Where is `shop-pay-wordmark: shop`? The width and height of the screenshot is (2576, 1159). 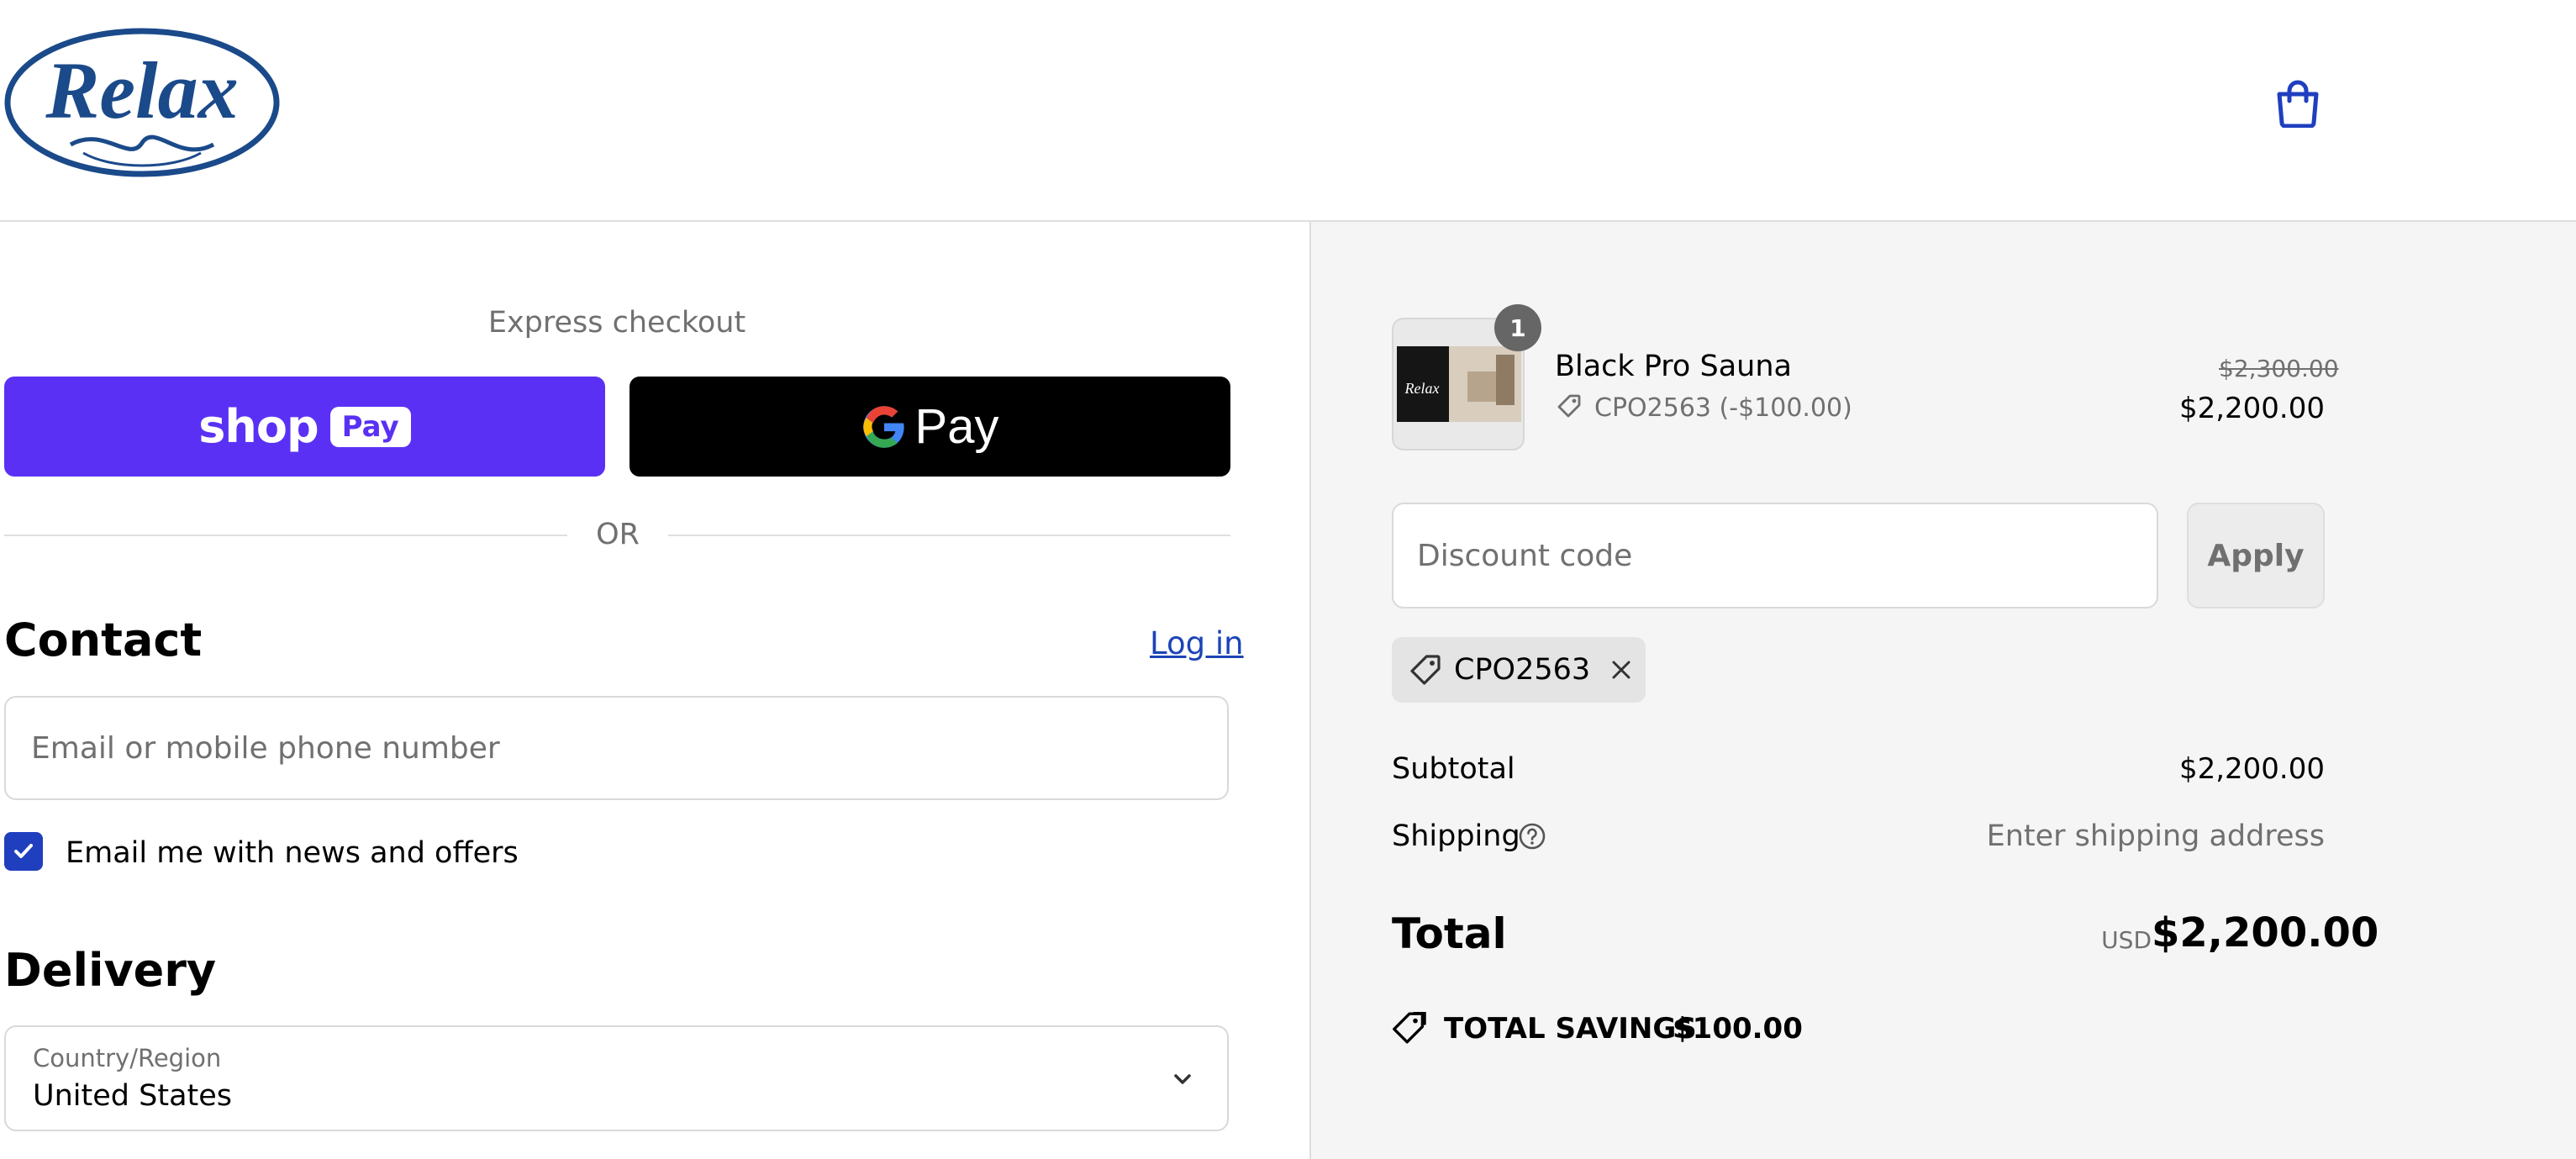 shop-pay-wordmark: shop is located at coordinates (258, 426).